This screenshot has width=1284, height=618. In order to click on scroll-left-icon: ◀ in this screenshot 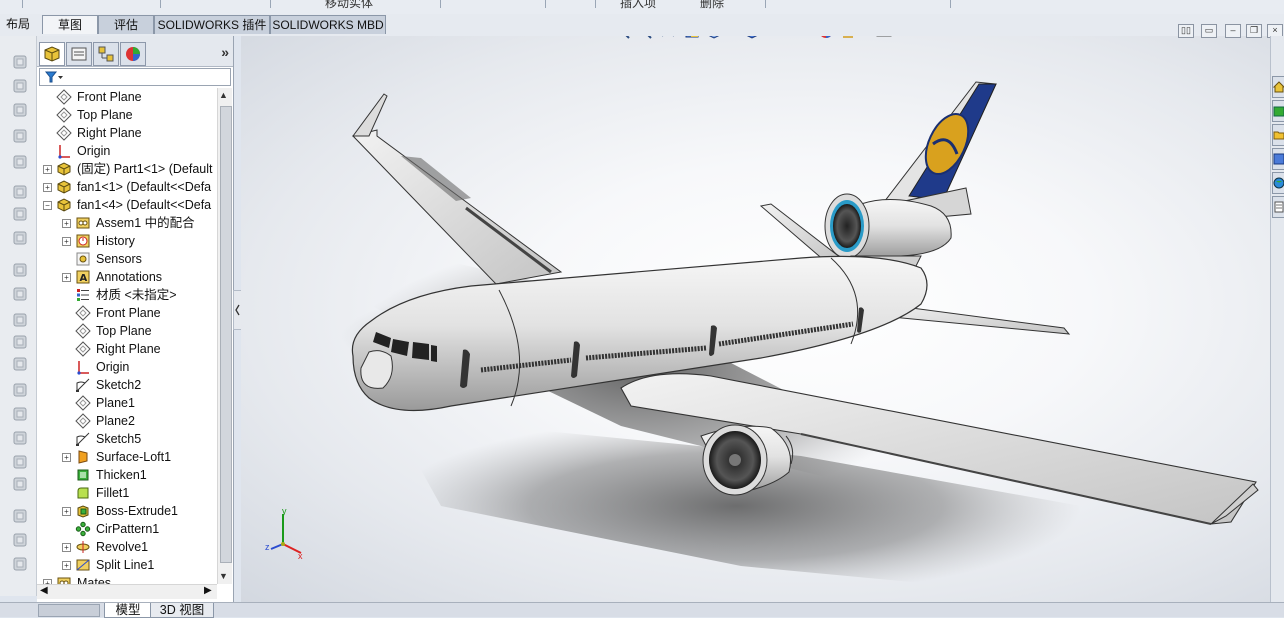, I will do `click(44, 590)`.